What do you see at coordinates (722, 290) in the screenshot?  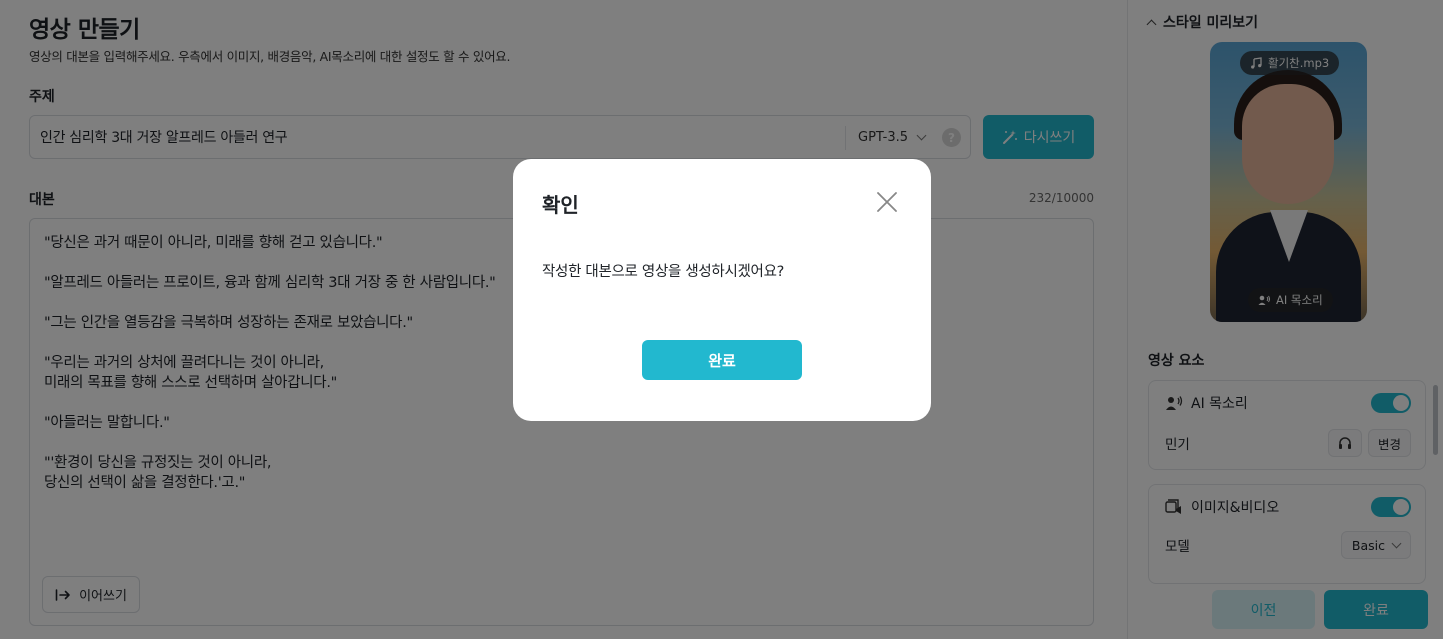 I see `confirm-dialog: 확인 작성한 대본으로 영상을 생성하시겠어요? 완료` at bounding box center [722, 290].